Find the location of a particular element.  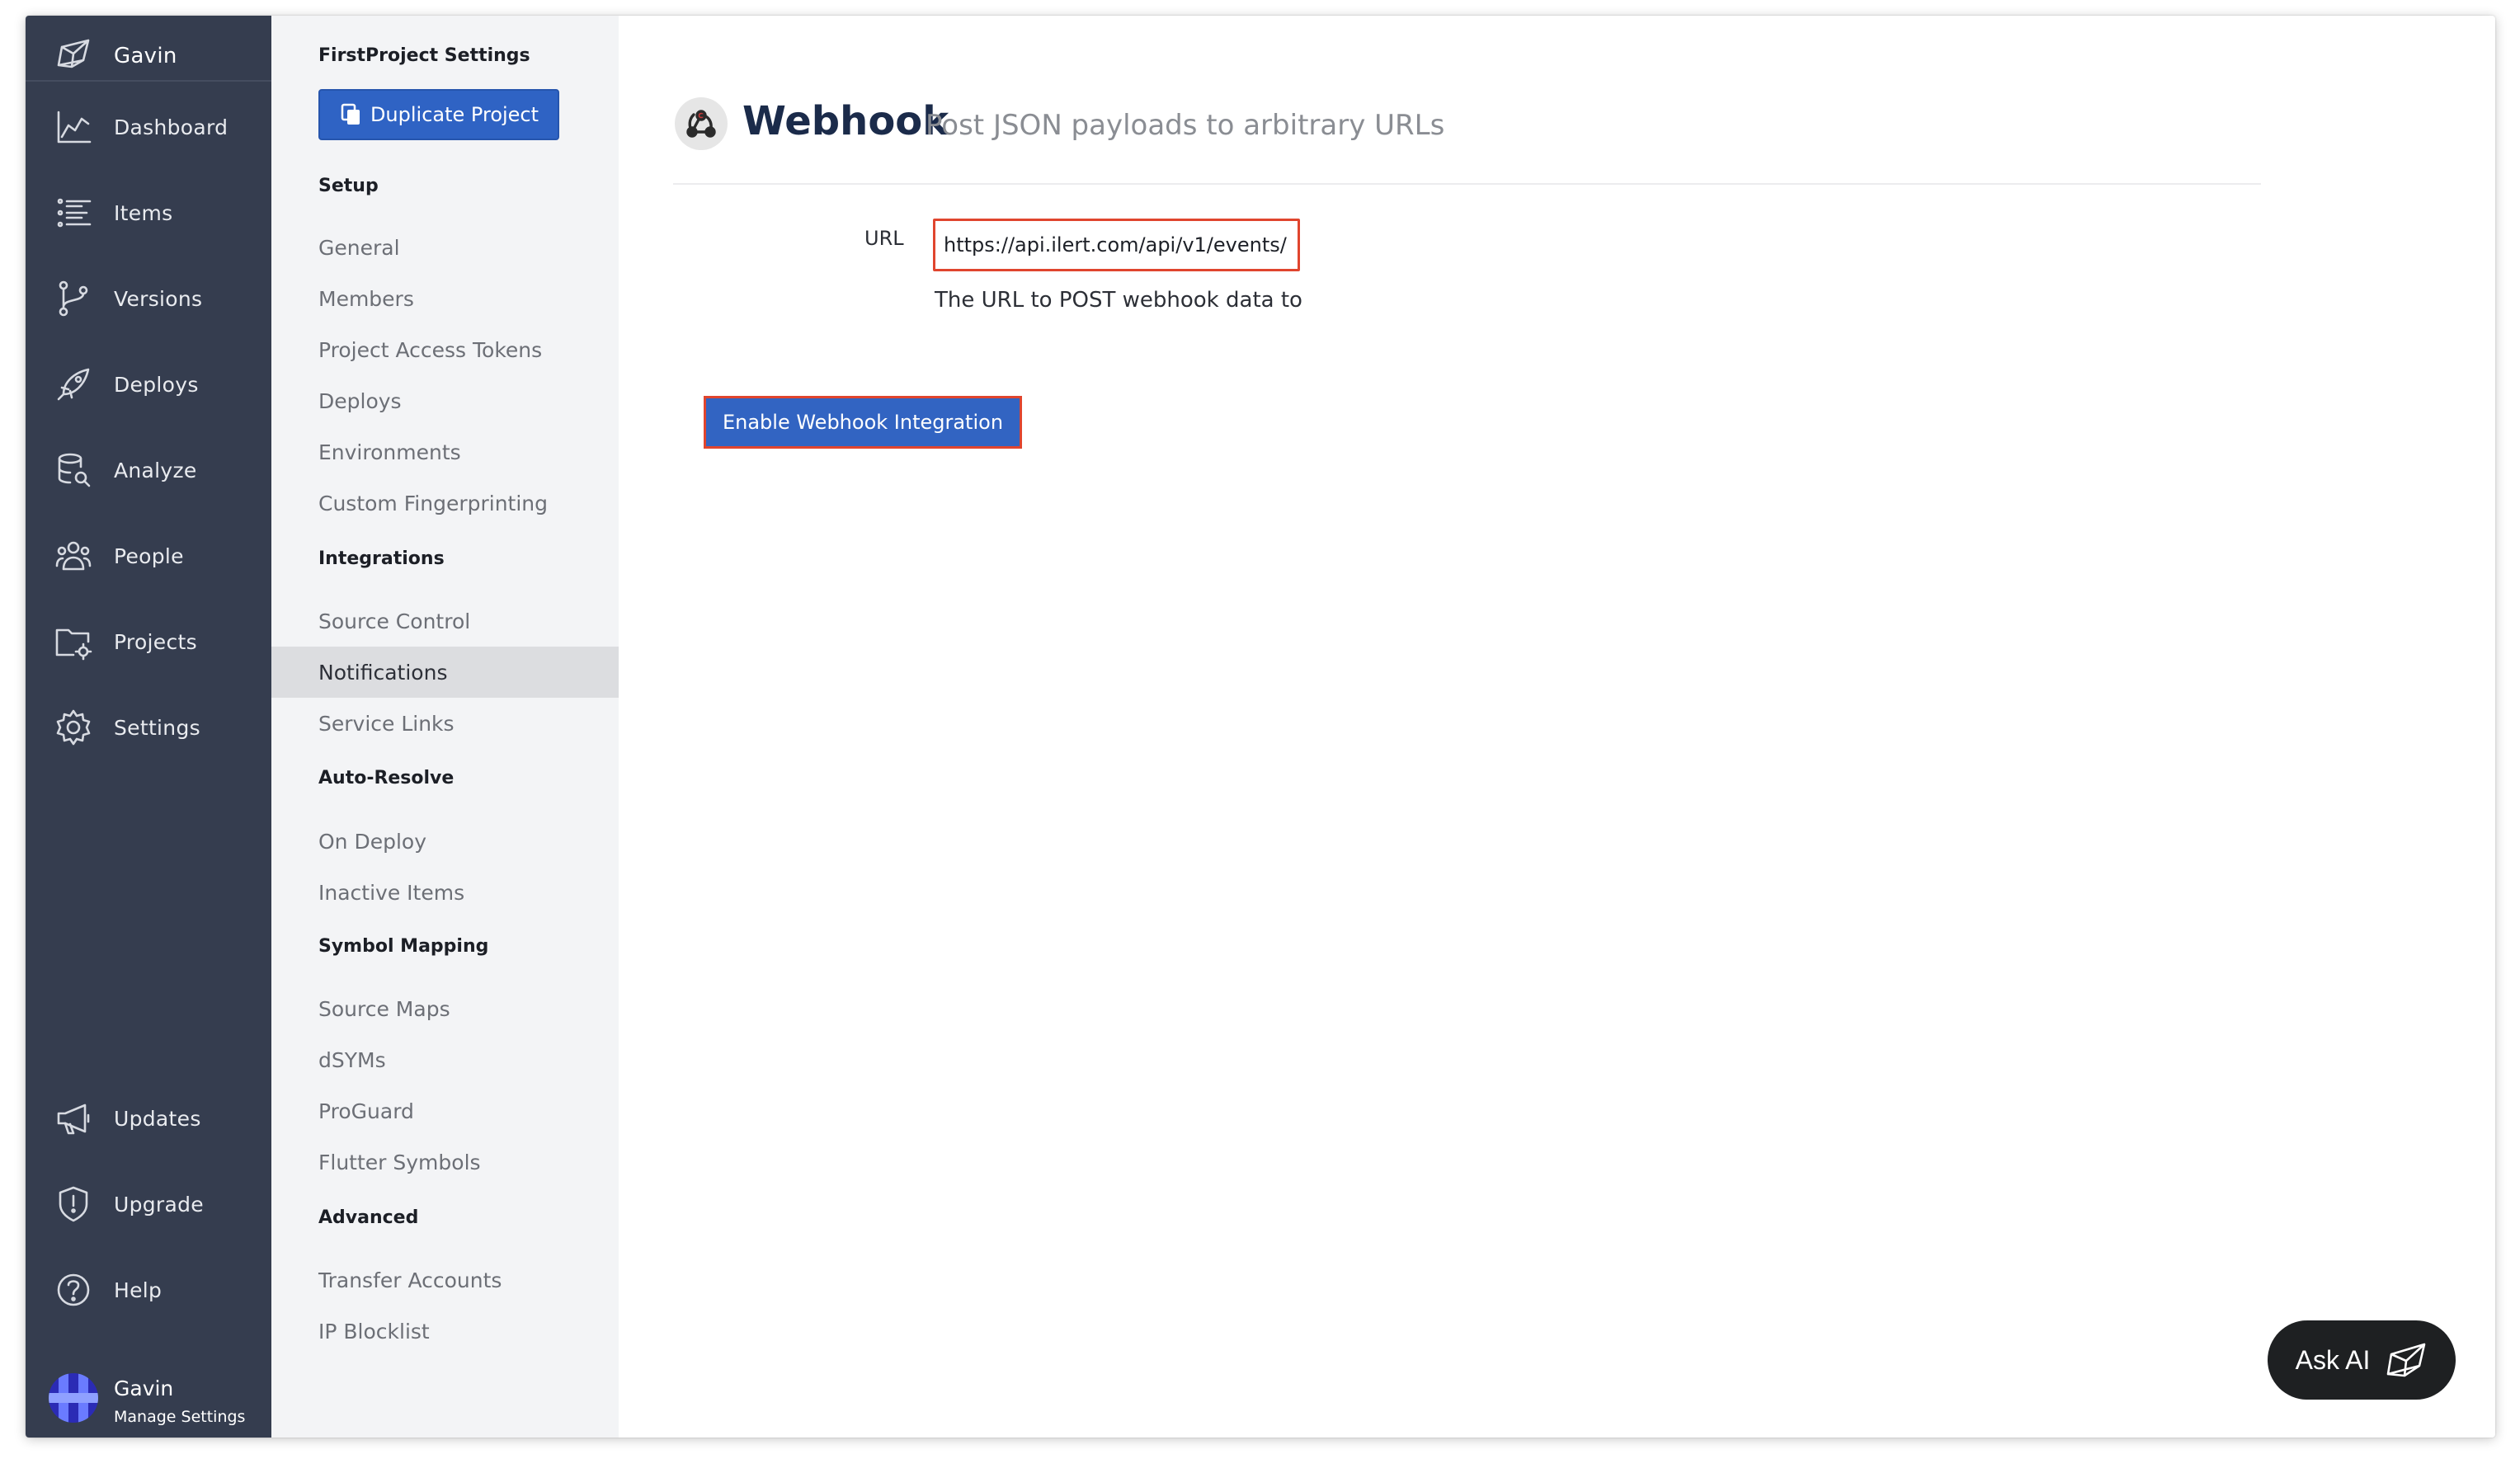

nav-item-dashboard: Dashboard is located at coordinates (148, 127).